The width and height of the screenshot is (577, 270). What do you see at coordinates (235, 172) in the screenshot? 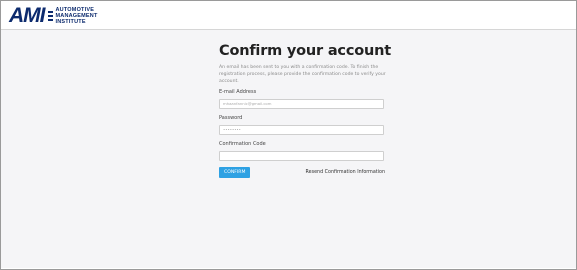
I see `confirm-button: CONFIRM` at bounding box center [235, 172].